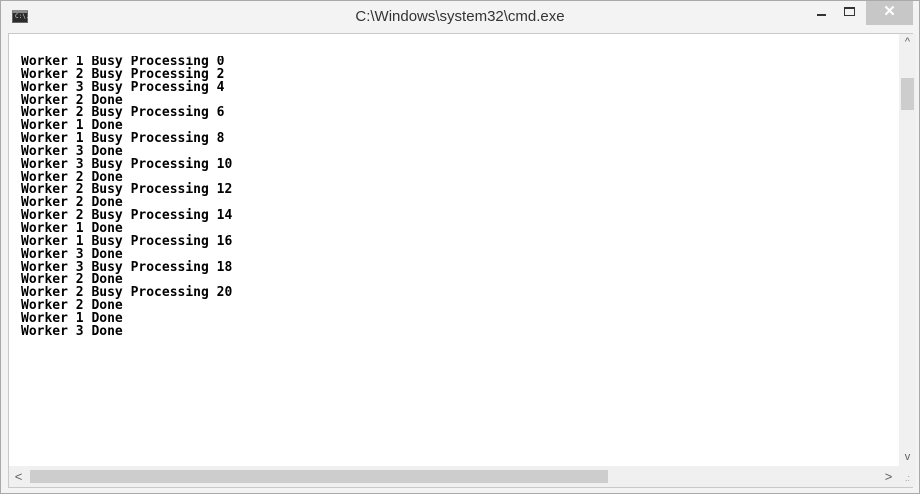 This screenshot has width=920, height=494. What do you see at coordinates (72, 306) in the screenshot?
I see `console-line: Worker 2 Done` at bounding box center [72, 306].